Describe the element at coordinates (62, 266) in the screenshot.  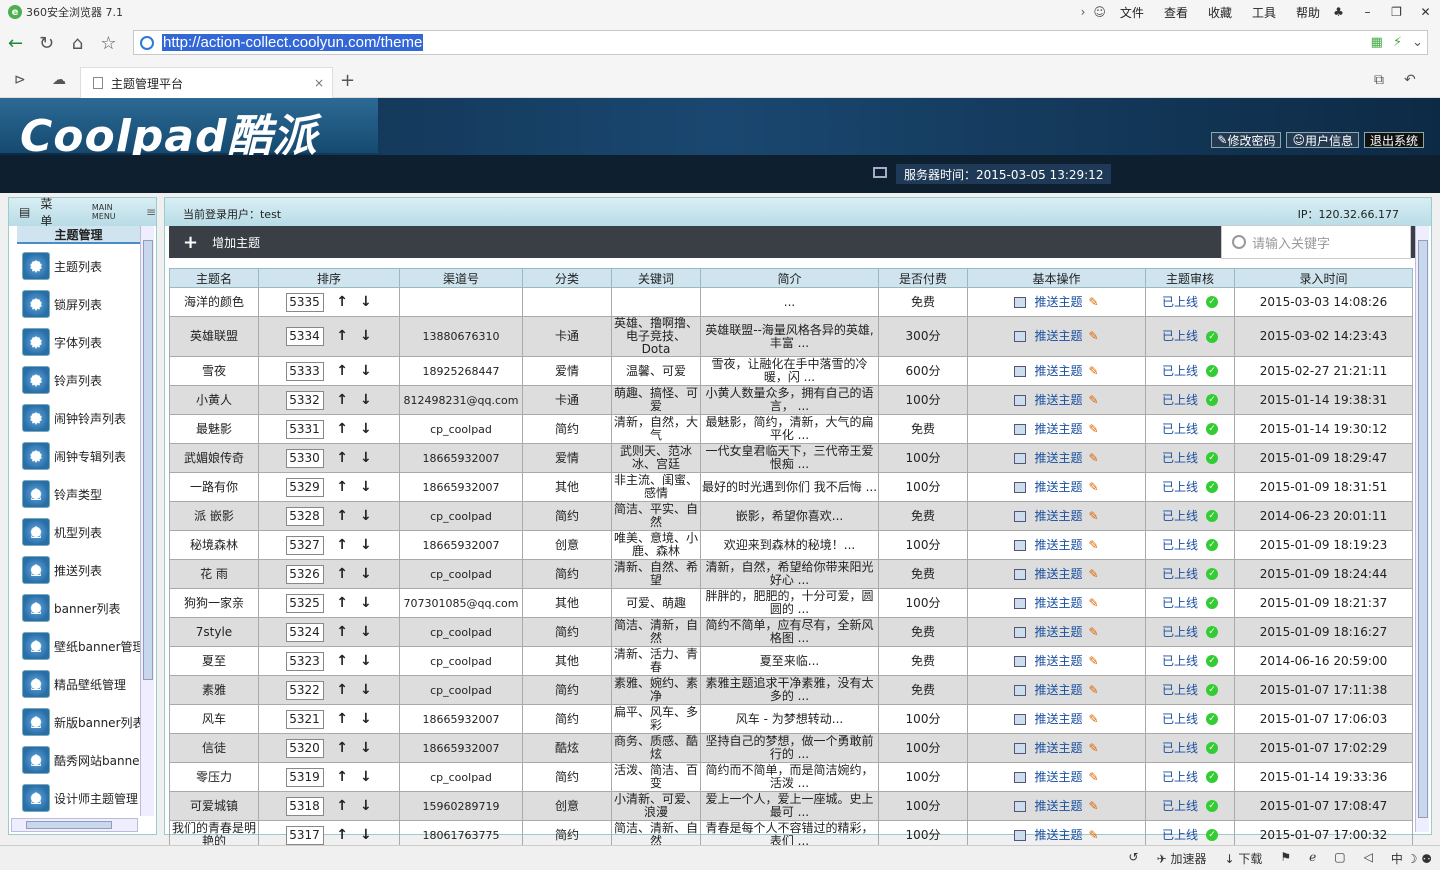
I see `sidebar-item-theme-list: ⚙ 主题列表` at that location.